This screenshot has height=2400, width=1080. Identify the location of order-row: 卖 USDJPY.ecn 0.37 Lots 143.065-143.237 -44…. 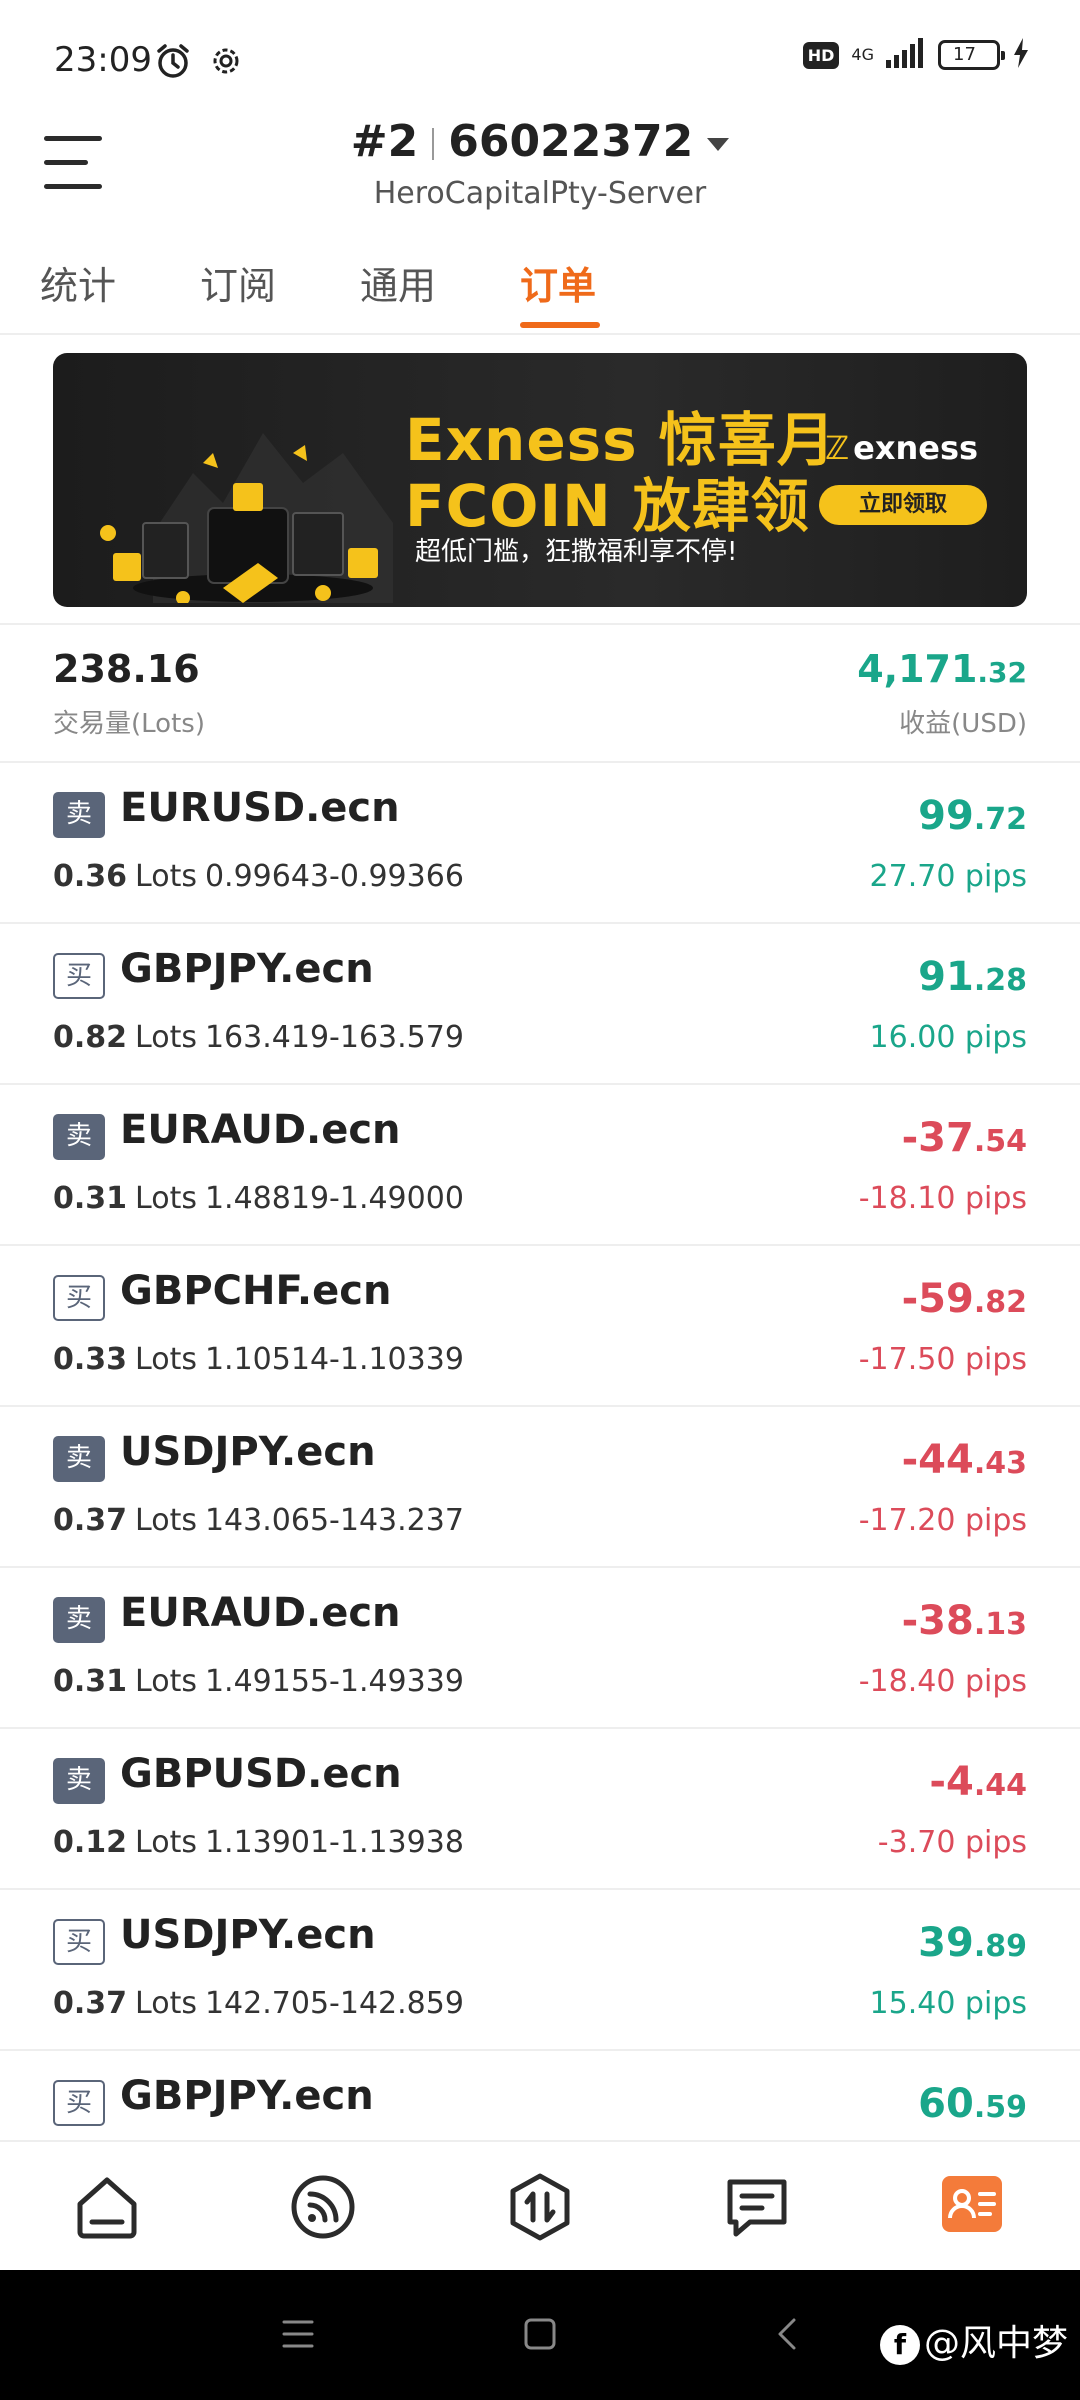
(540, 1487).